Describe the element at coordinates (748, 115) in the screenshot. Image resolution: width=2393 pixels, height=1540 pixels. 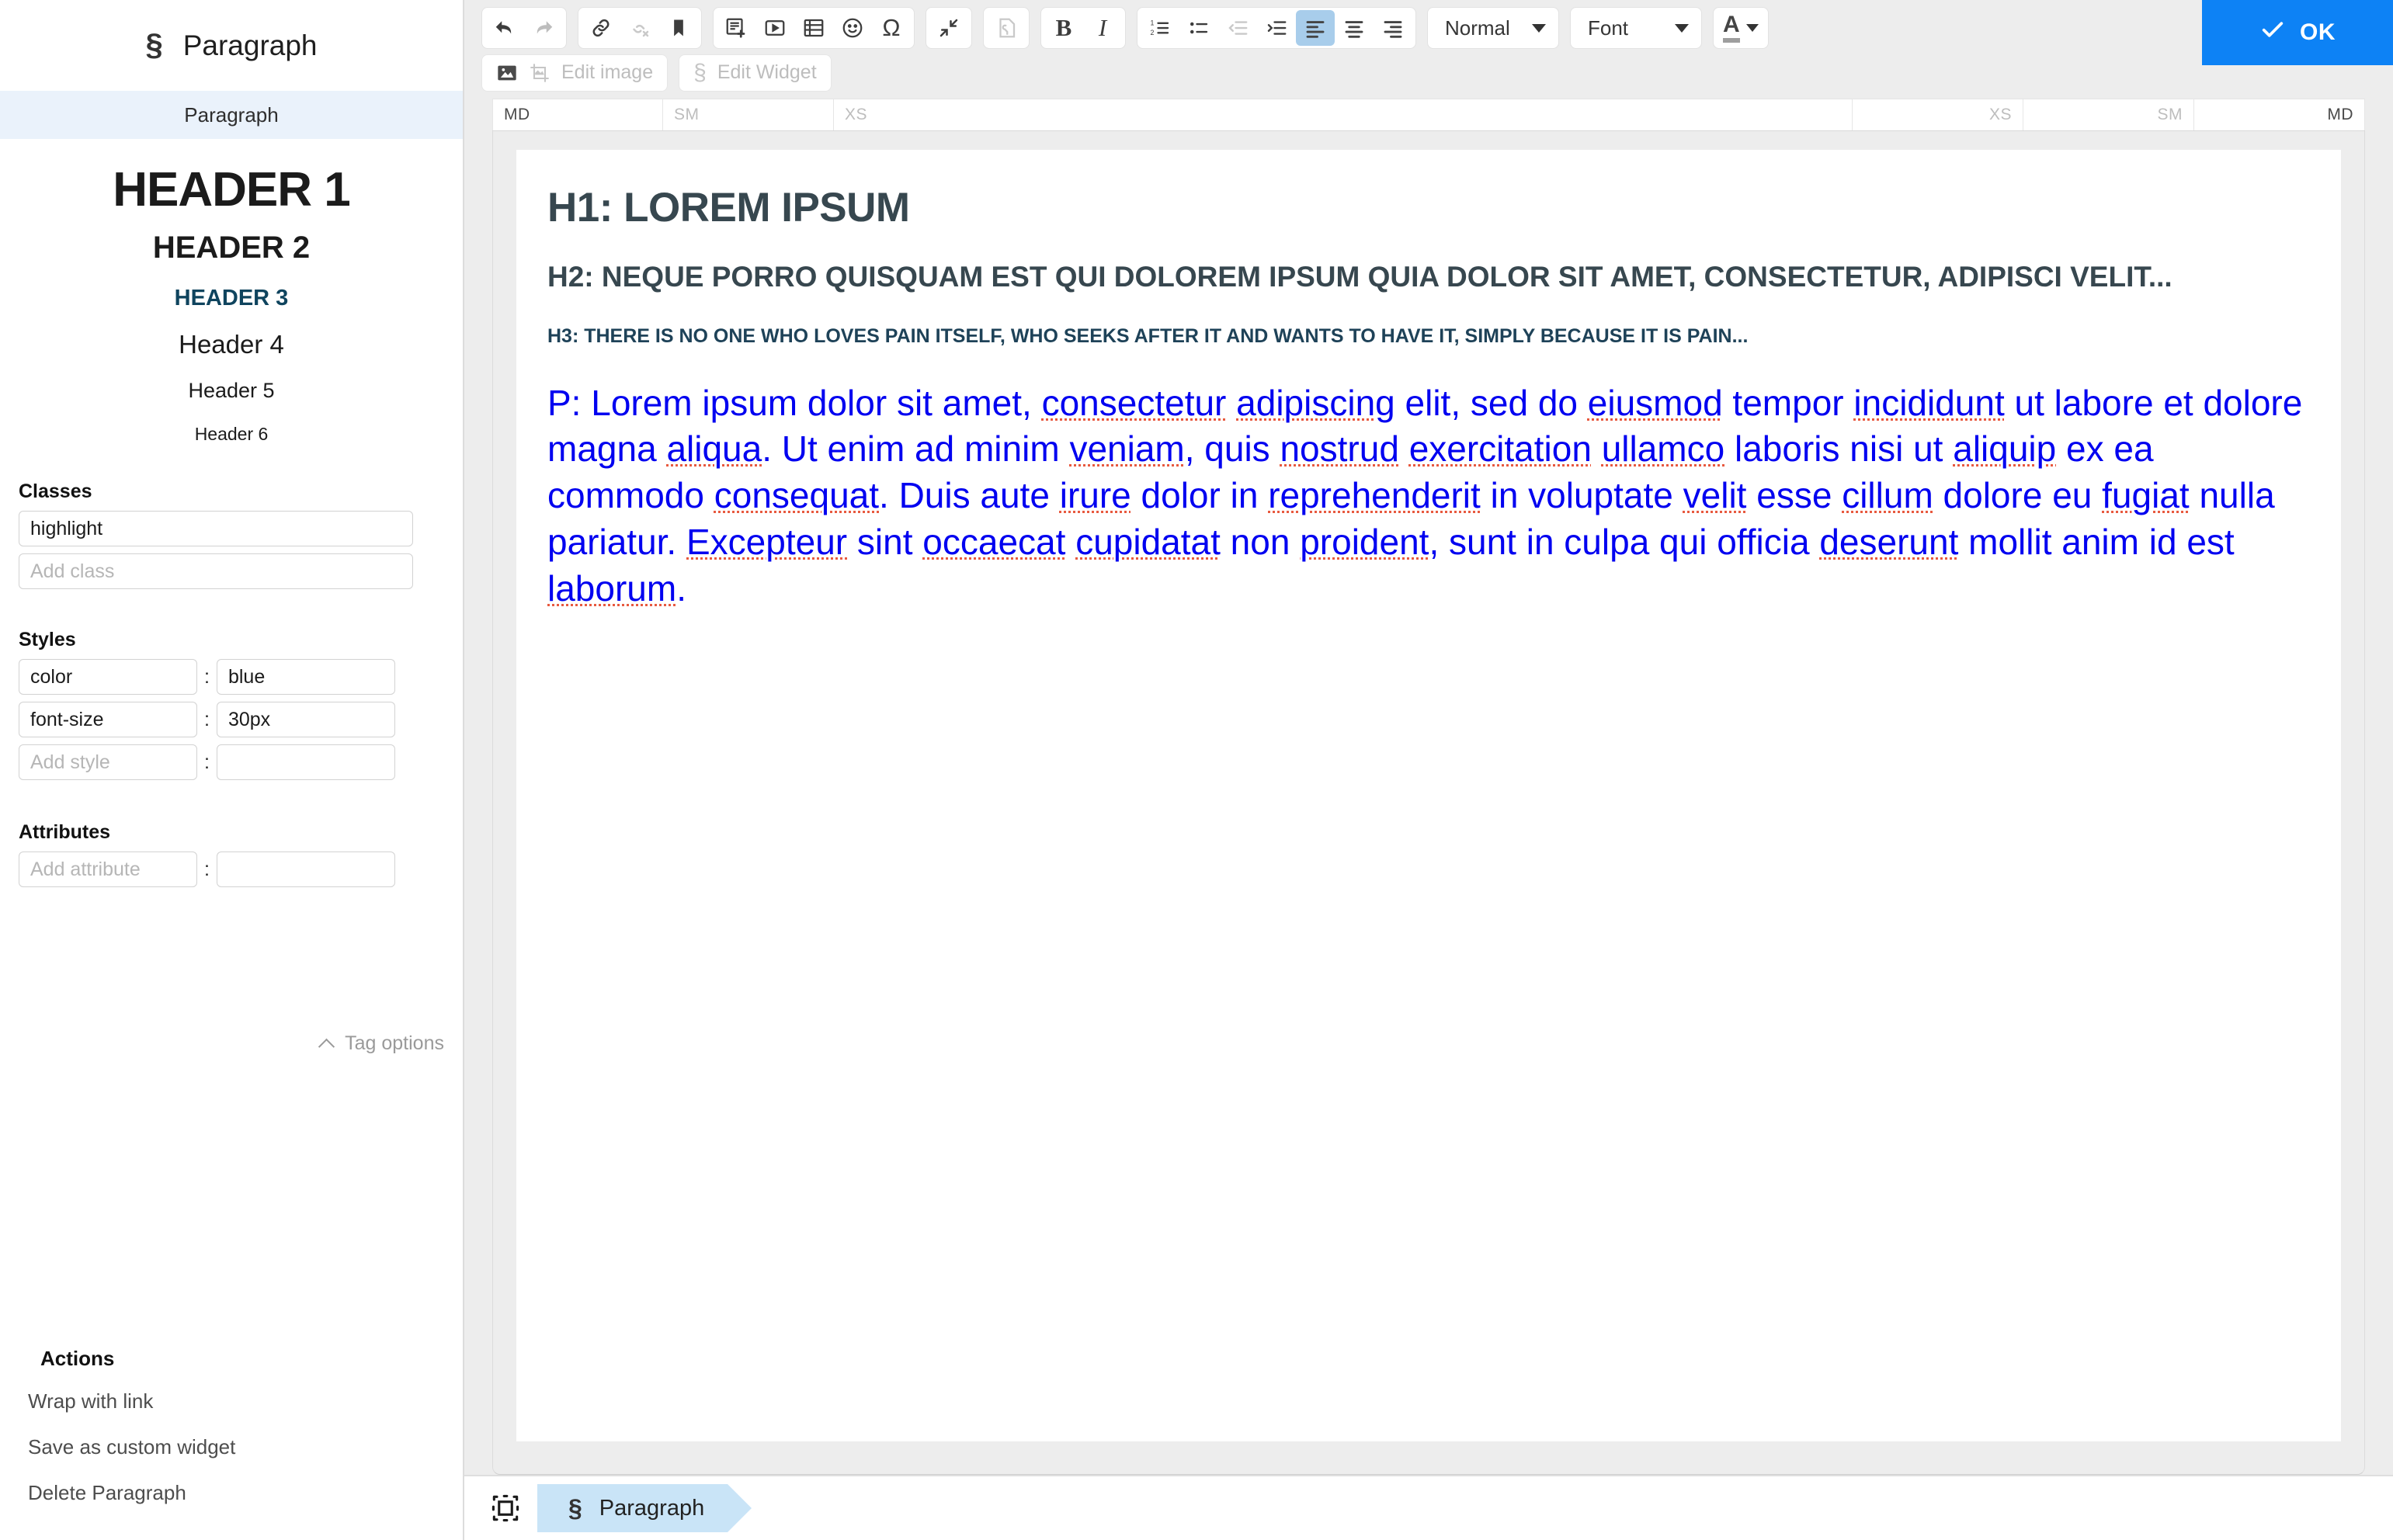
I see `ruler-sm-left: SM` at that location.